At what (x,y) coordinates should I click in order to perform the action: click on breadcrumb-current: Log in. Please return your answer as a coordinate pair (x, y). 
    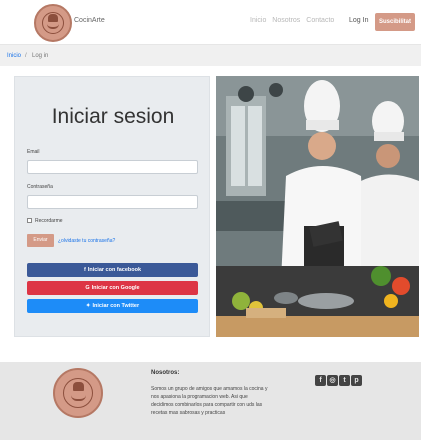
    Looking at the image, I should click on (40, 56).